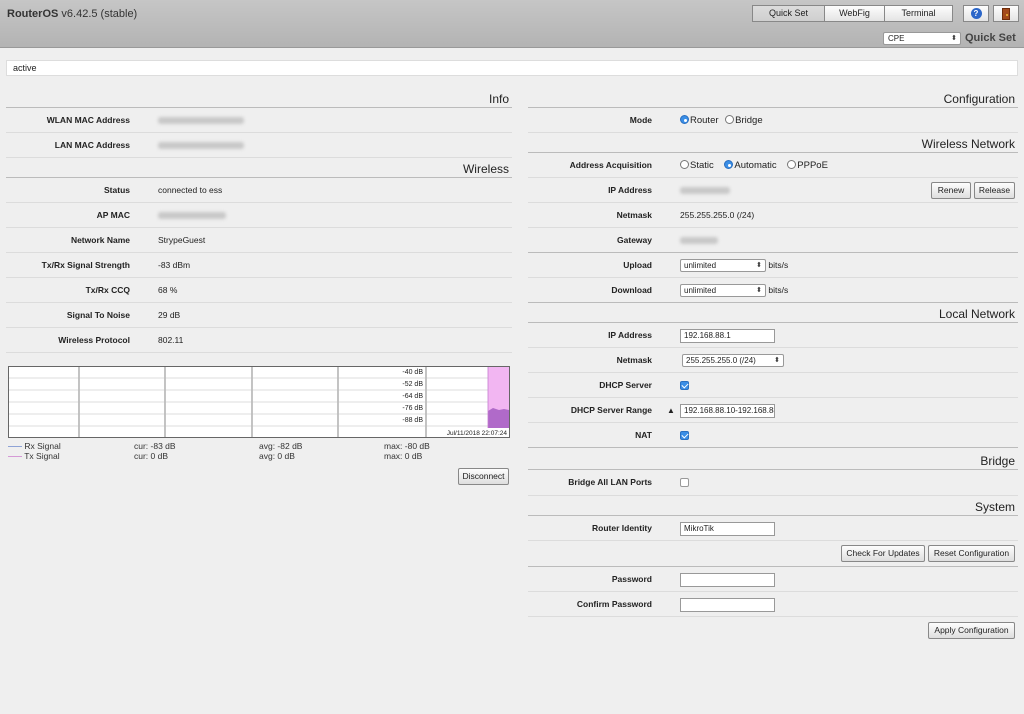 This screenshot has height=714, width=1024. I want to click on download-unit: bits/s, so click(778, 290).